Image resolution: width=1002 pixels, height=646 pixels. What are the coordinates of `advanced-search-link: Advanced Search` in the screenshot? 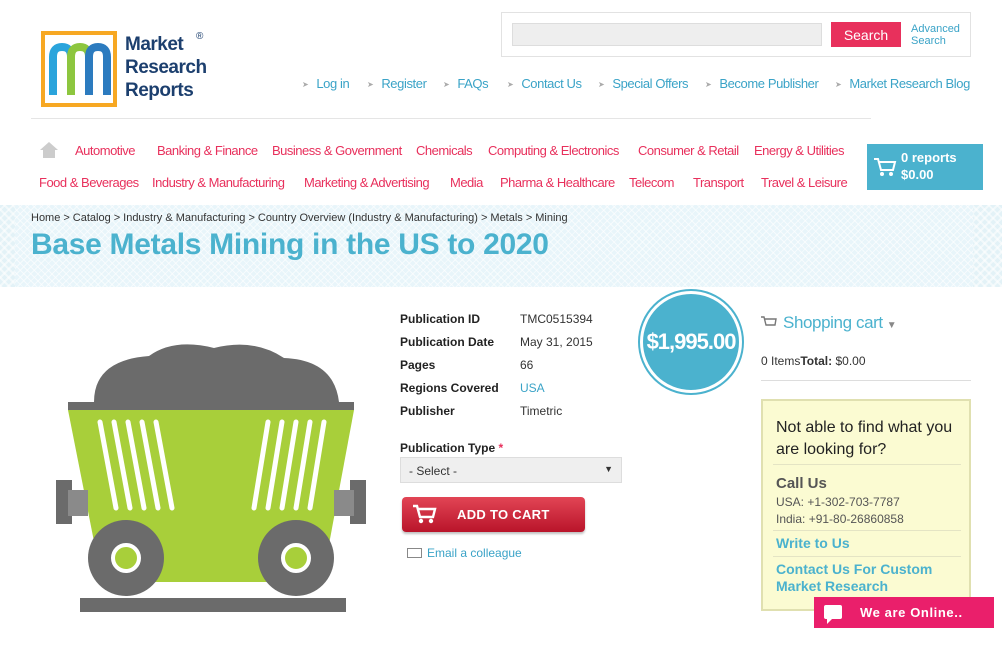 It's located at (935, 35).